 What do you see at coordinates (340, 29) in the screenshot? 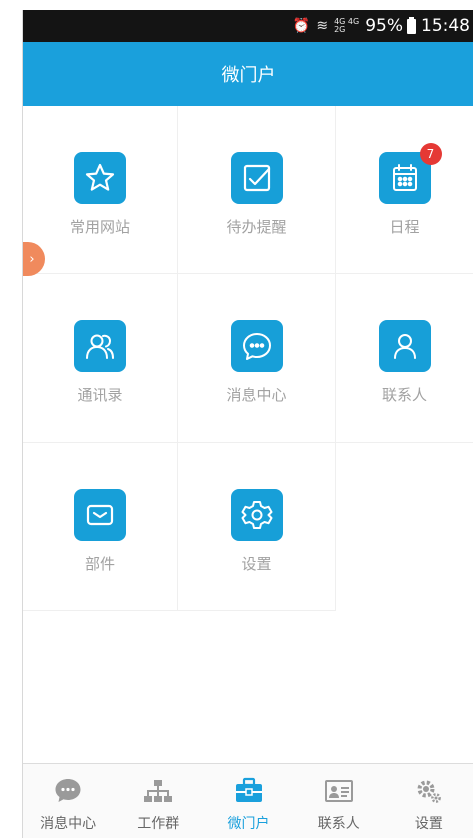
I see `network-label-bottom: 2G` at bounding box center [340, 29].